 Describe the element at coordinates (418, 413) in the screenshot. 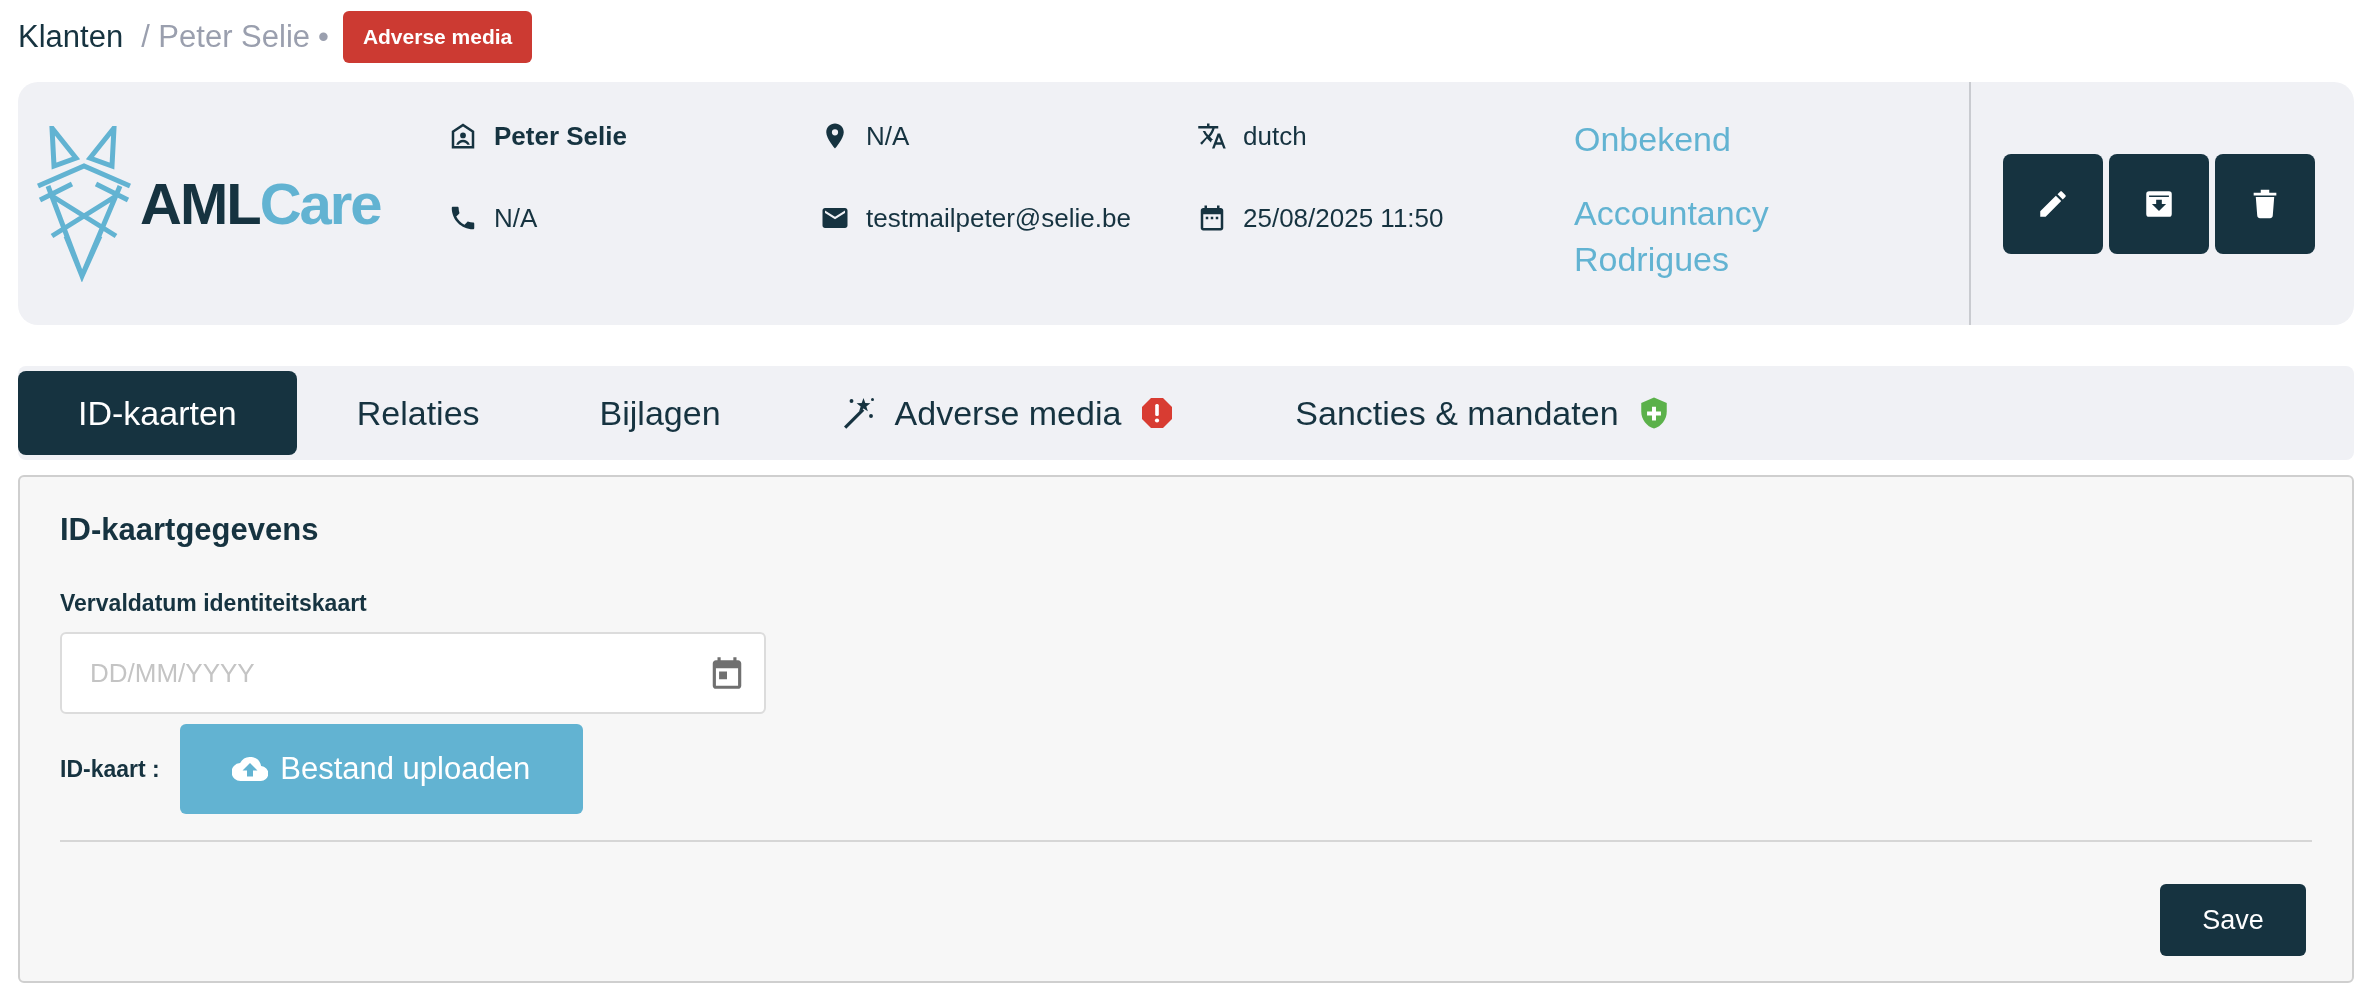

I see `tab: Relaties` at that location.